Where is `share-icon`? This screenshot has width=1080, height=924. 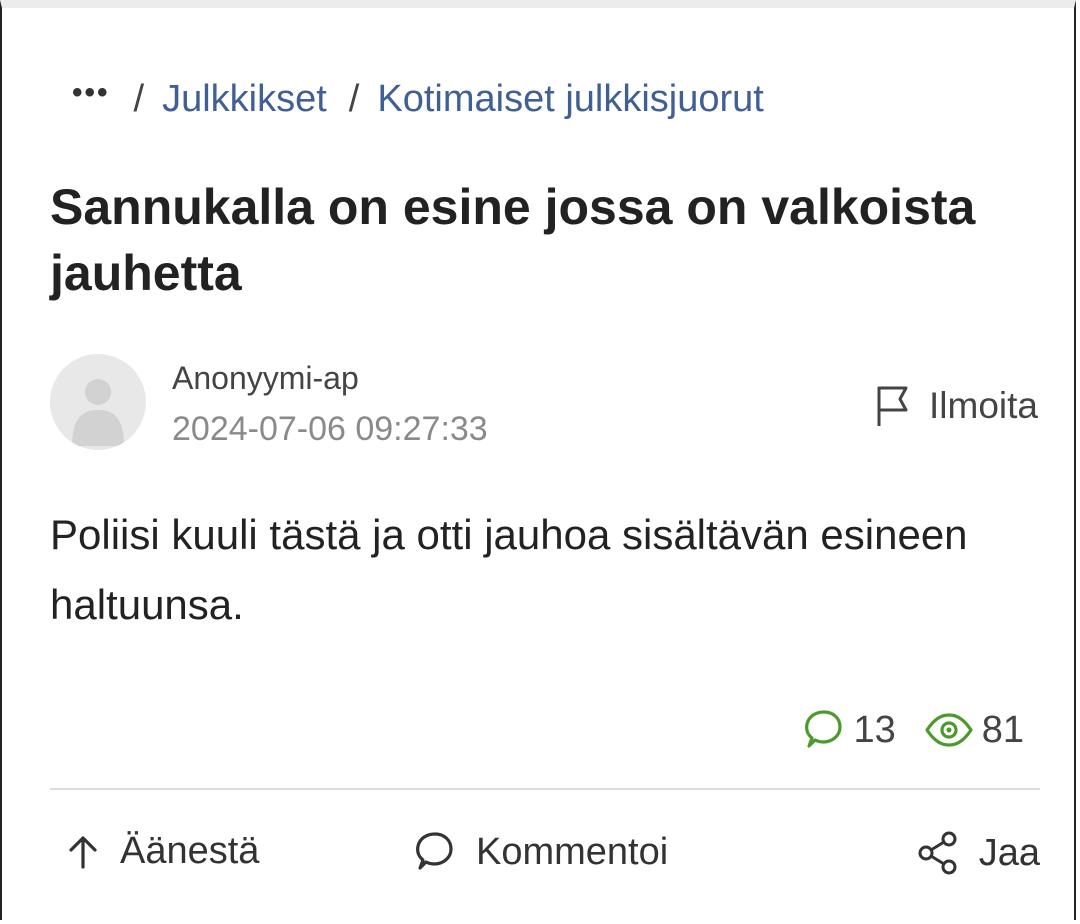 share-icon is located at coordinates (937, 853).